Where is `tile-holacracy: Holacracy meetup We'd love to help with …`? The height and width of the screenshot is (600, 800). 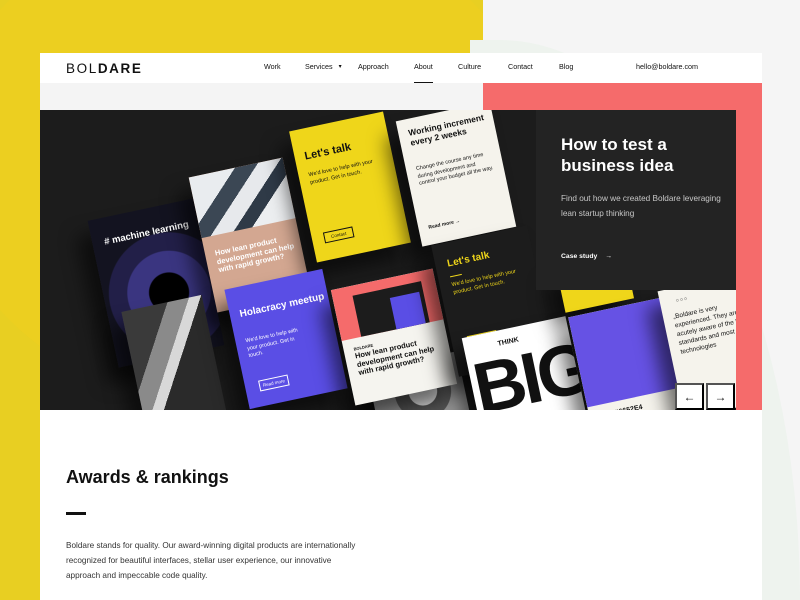
tile-holacracy: Holacracy meetup We'd love to help with … is located at coordinates (286, 339).